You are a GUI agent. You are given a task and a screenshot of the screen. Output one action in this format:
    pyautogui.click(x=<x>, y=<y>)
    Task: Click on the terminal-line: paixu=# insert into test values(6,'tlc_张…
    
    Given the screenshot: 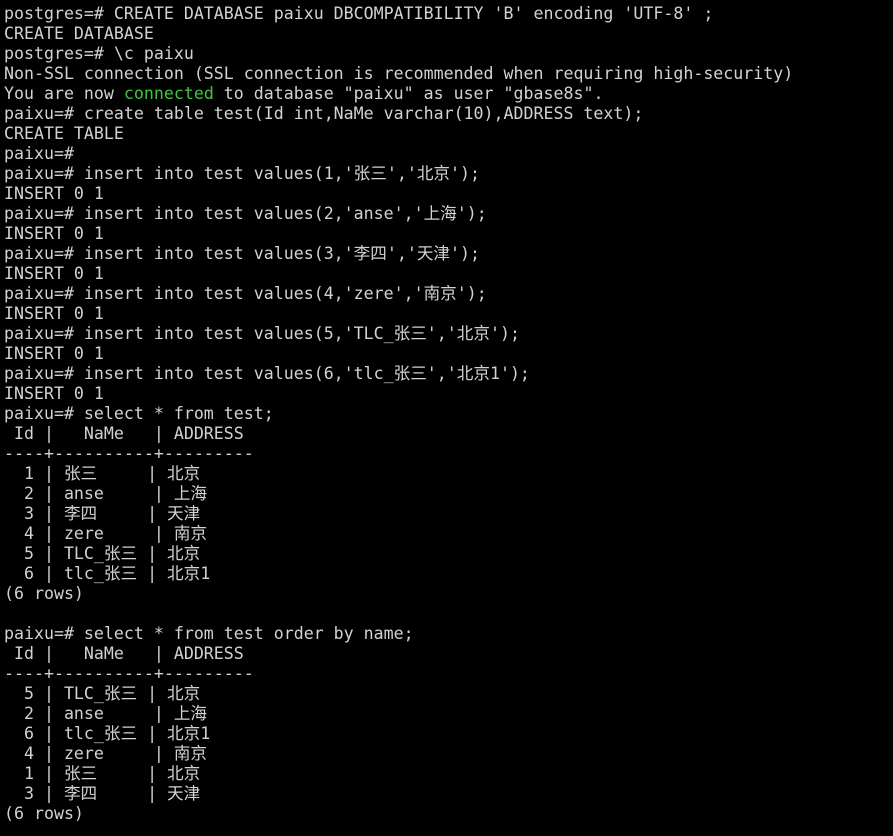 What is the action you would take?
    pyautogui.click(x=267, y=373)
    